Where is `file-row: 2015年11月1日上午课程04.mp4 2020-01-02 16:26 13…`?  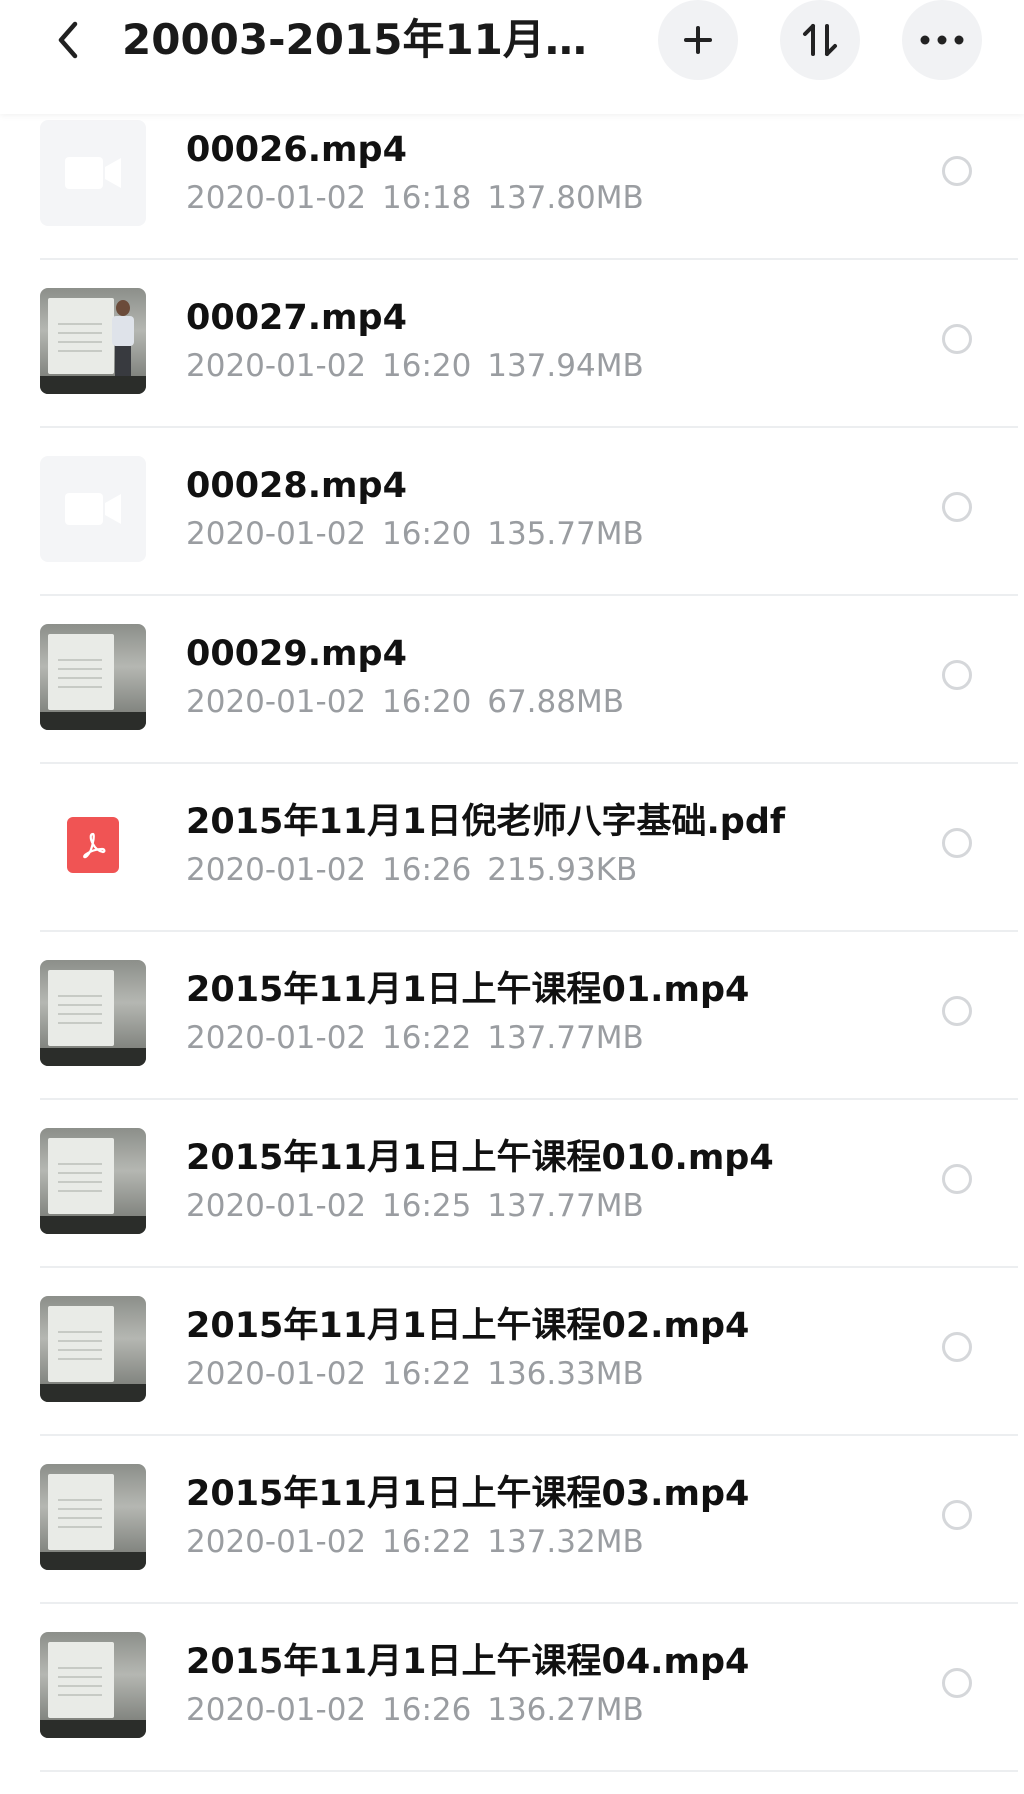
file-row: 2015年11月1日上午课程04.mp4 2020-01-02 16:26 13… is located at coordinates (512, 1710).